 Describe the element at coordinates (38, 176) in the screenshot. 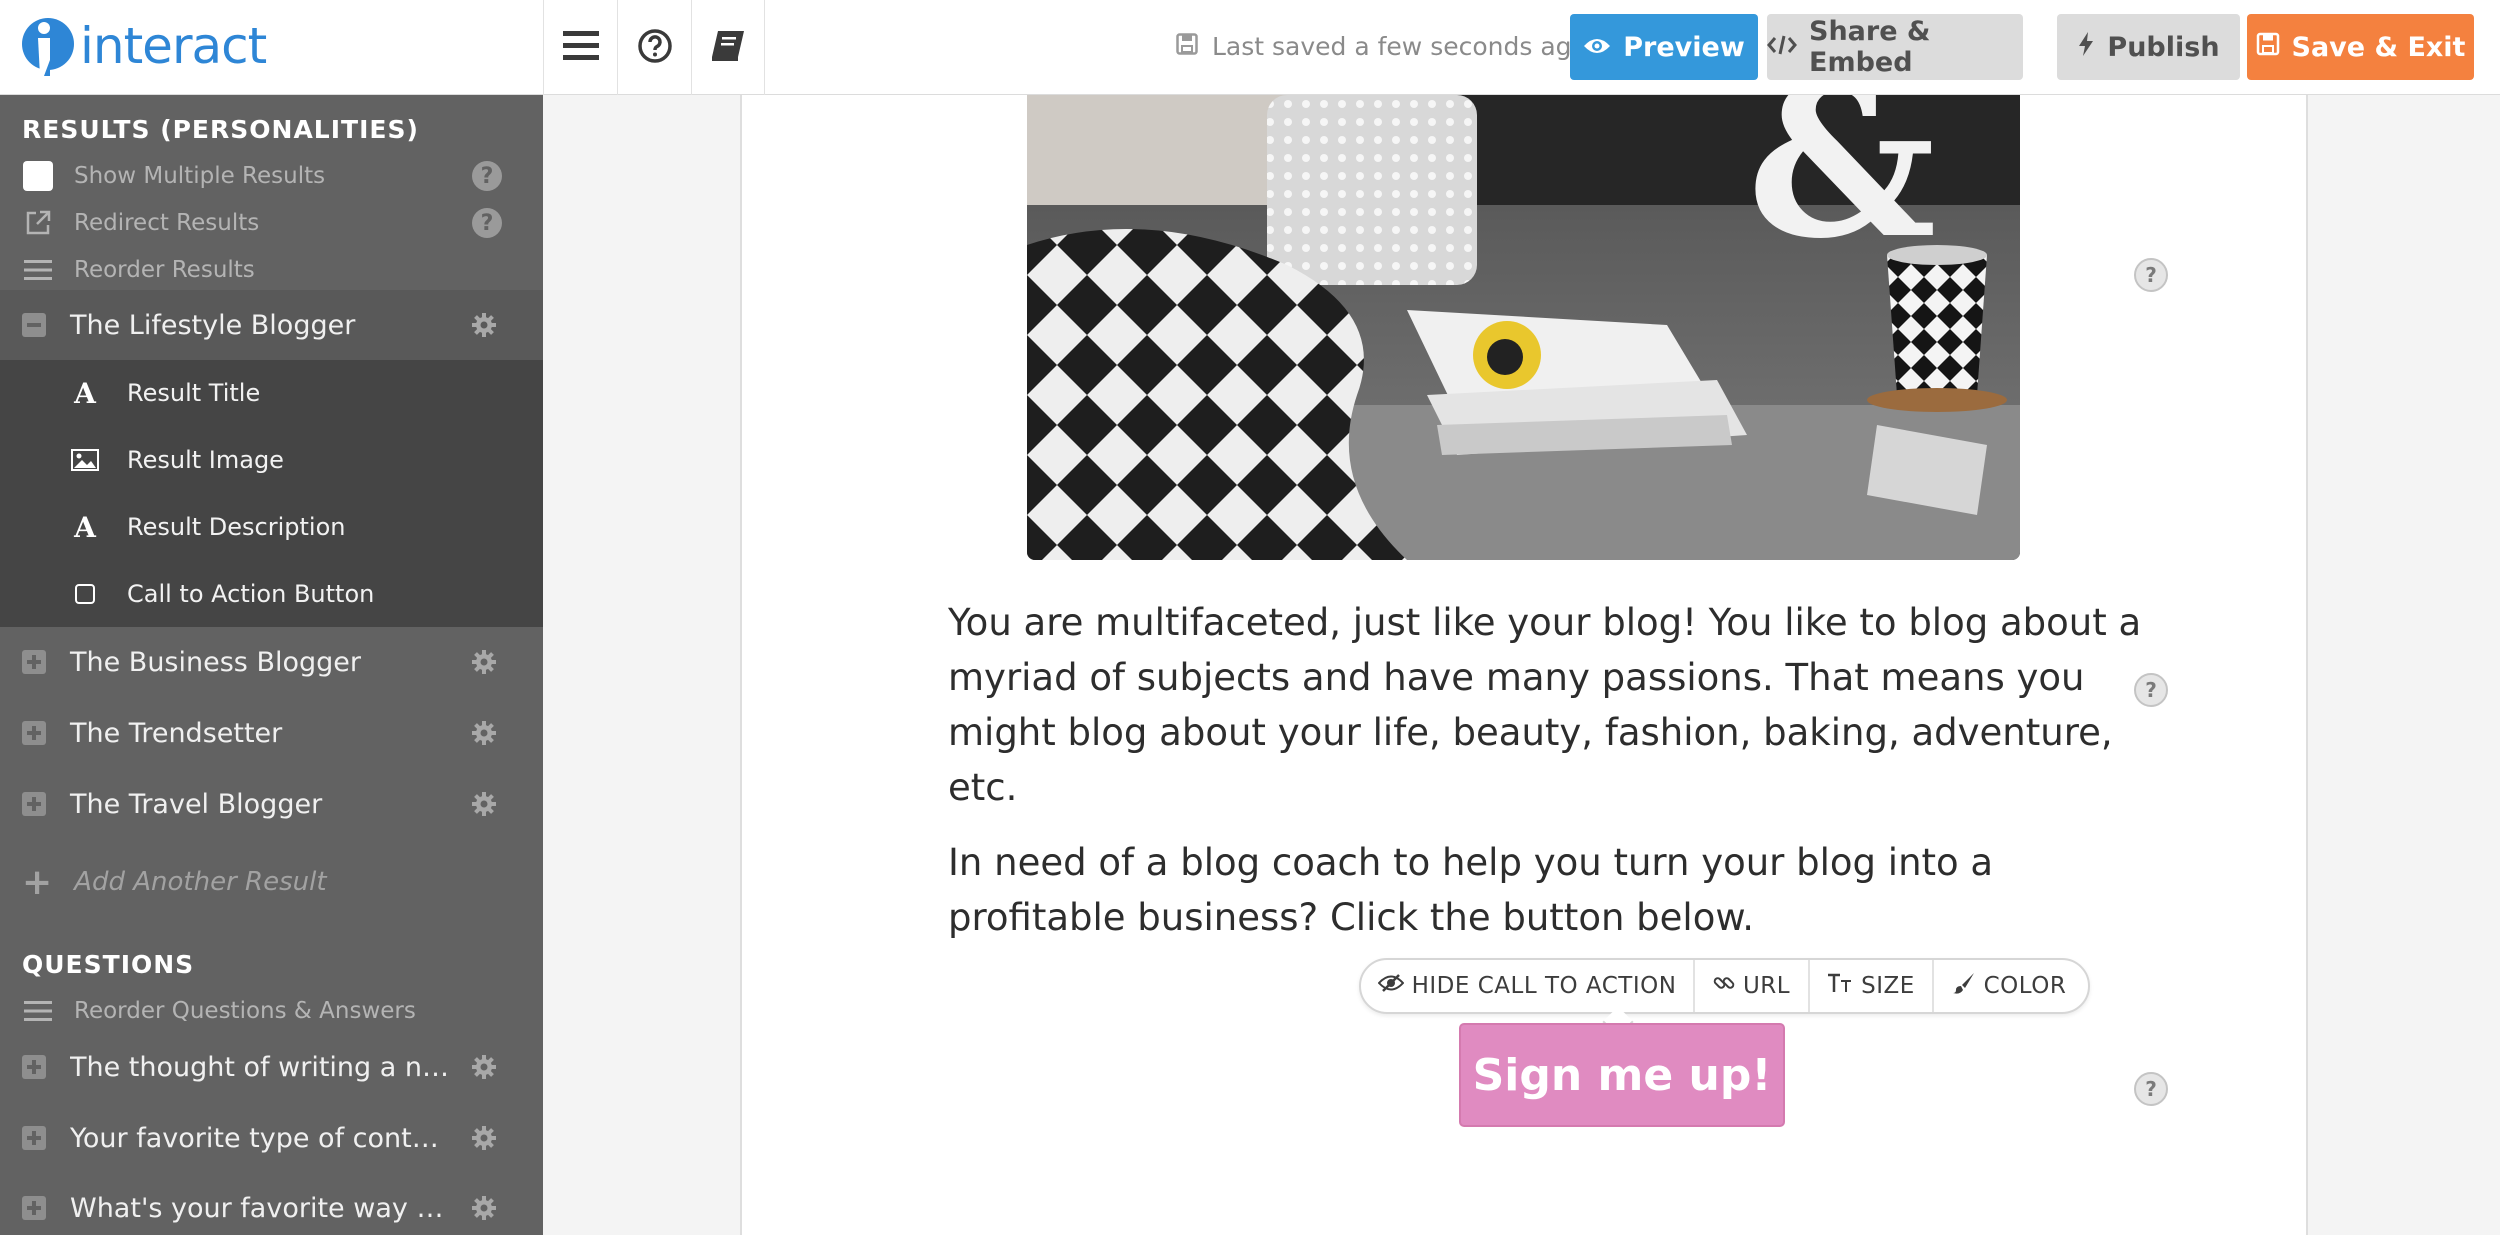

I see `checkbox` at that location.